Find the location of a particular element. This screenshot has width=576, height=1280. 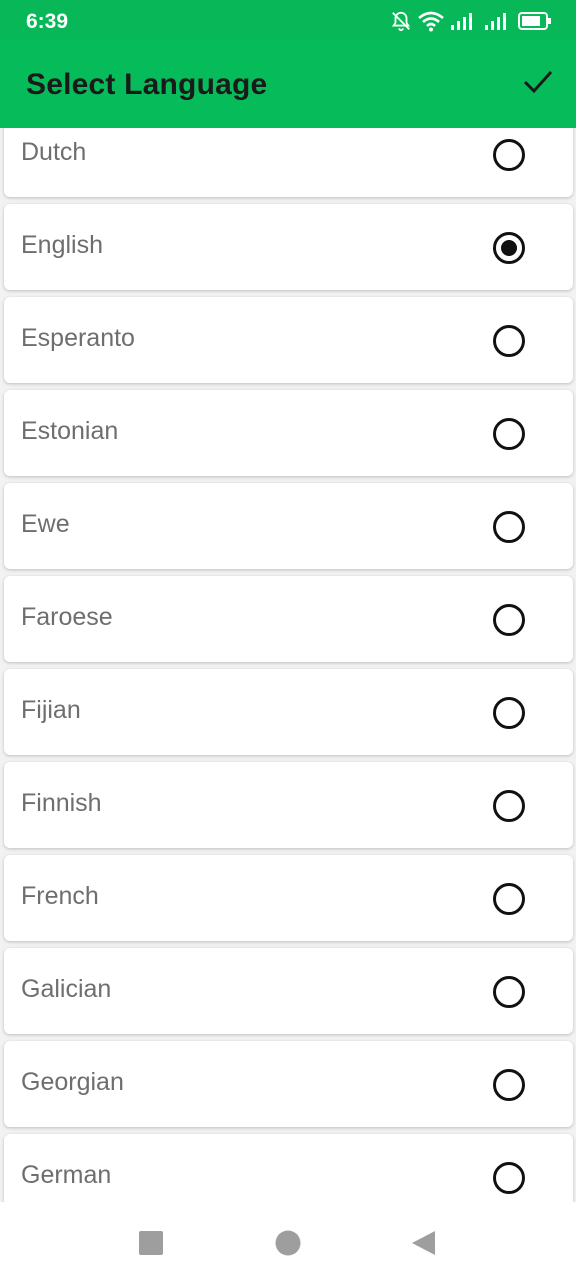

navigation-bar is located at coordinates (288, 1241).